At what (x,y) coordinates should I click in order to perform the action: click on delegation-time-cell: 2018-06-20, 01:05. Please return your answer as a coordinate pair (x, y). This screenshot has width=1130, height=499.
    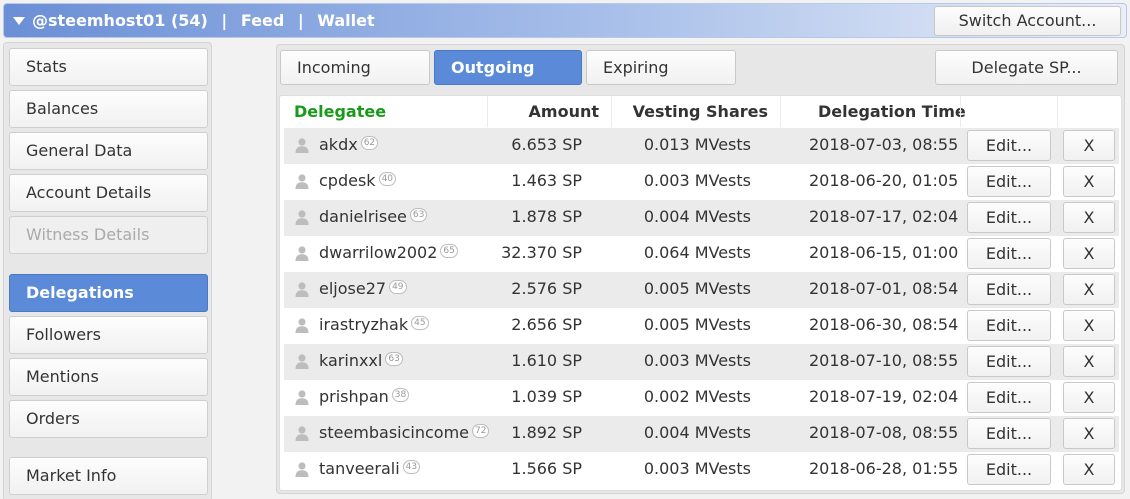
    Looking at the image, I should click on (884, 180).